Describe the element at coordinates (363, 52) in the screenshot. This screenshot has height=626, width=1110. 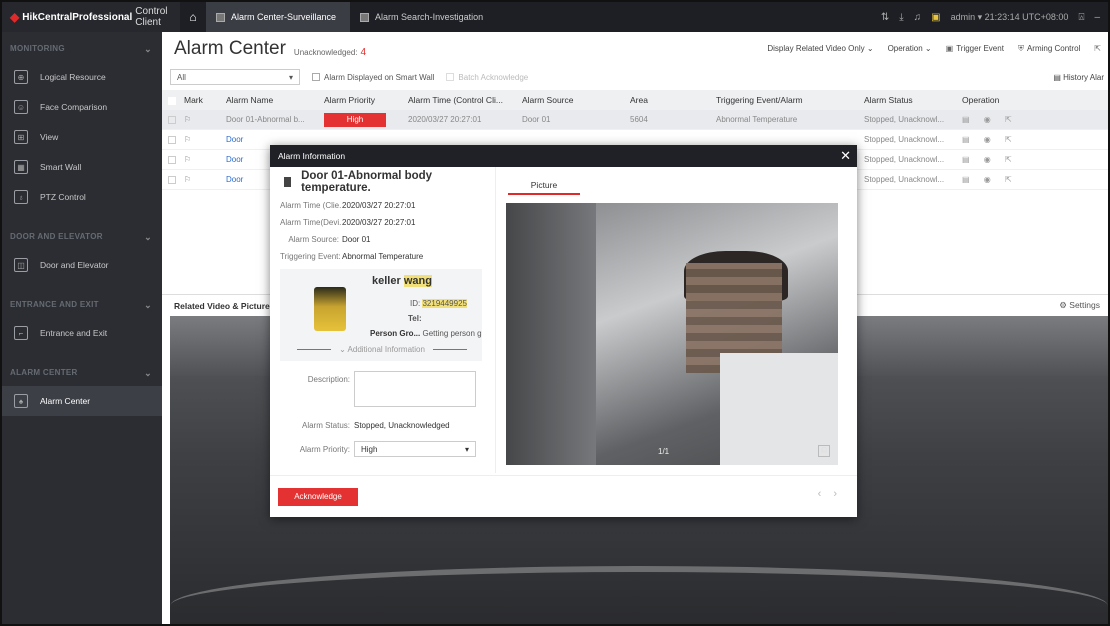
I see `unack-value: 4` at that location.